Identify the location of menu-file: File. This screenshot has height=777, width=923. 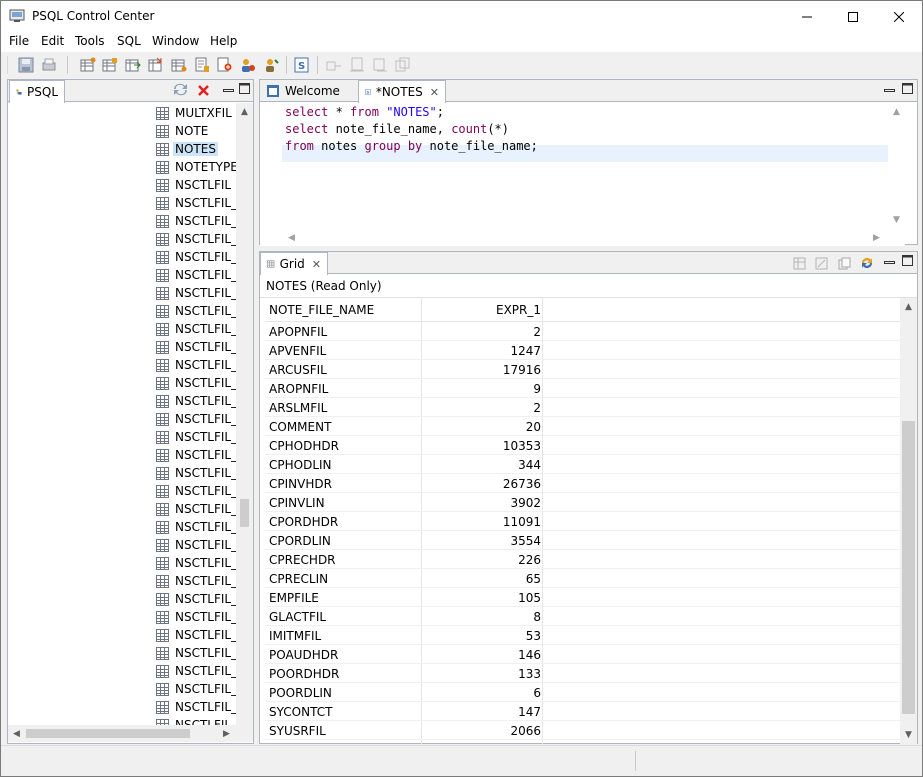
(19, 41).